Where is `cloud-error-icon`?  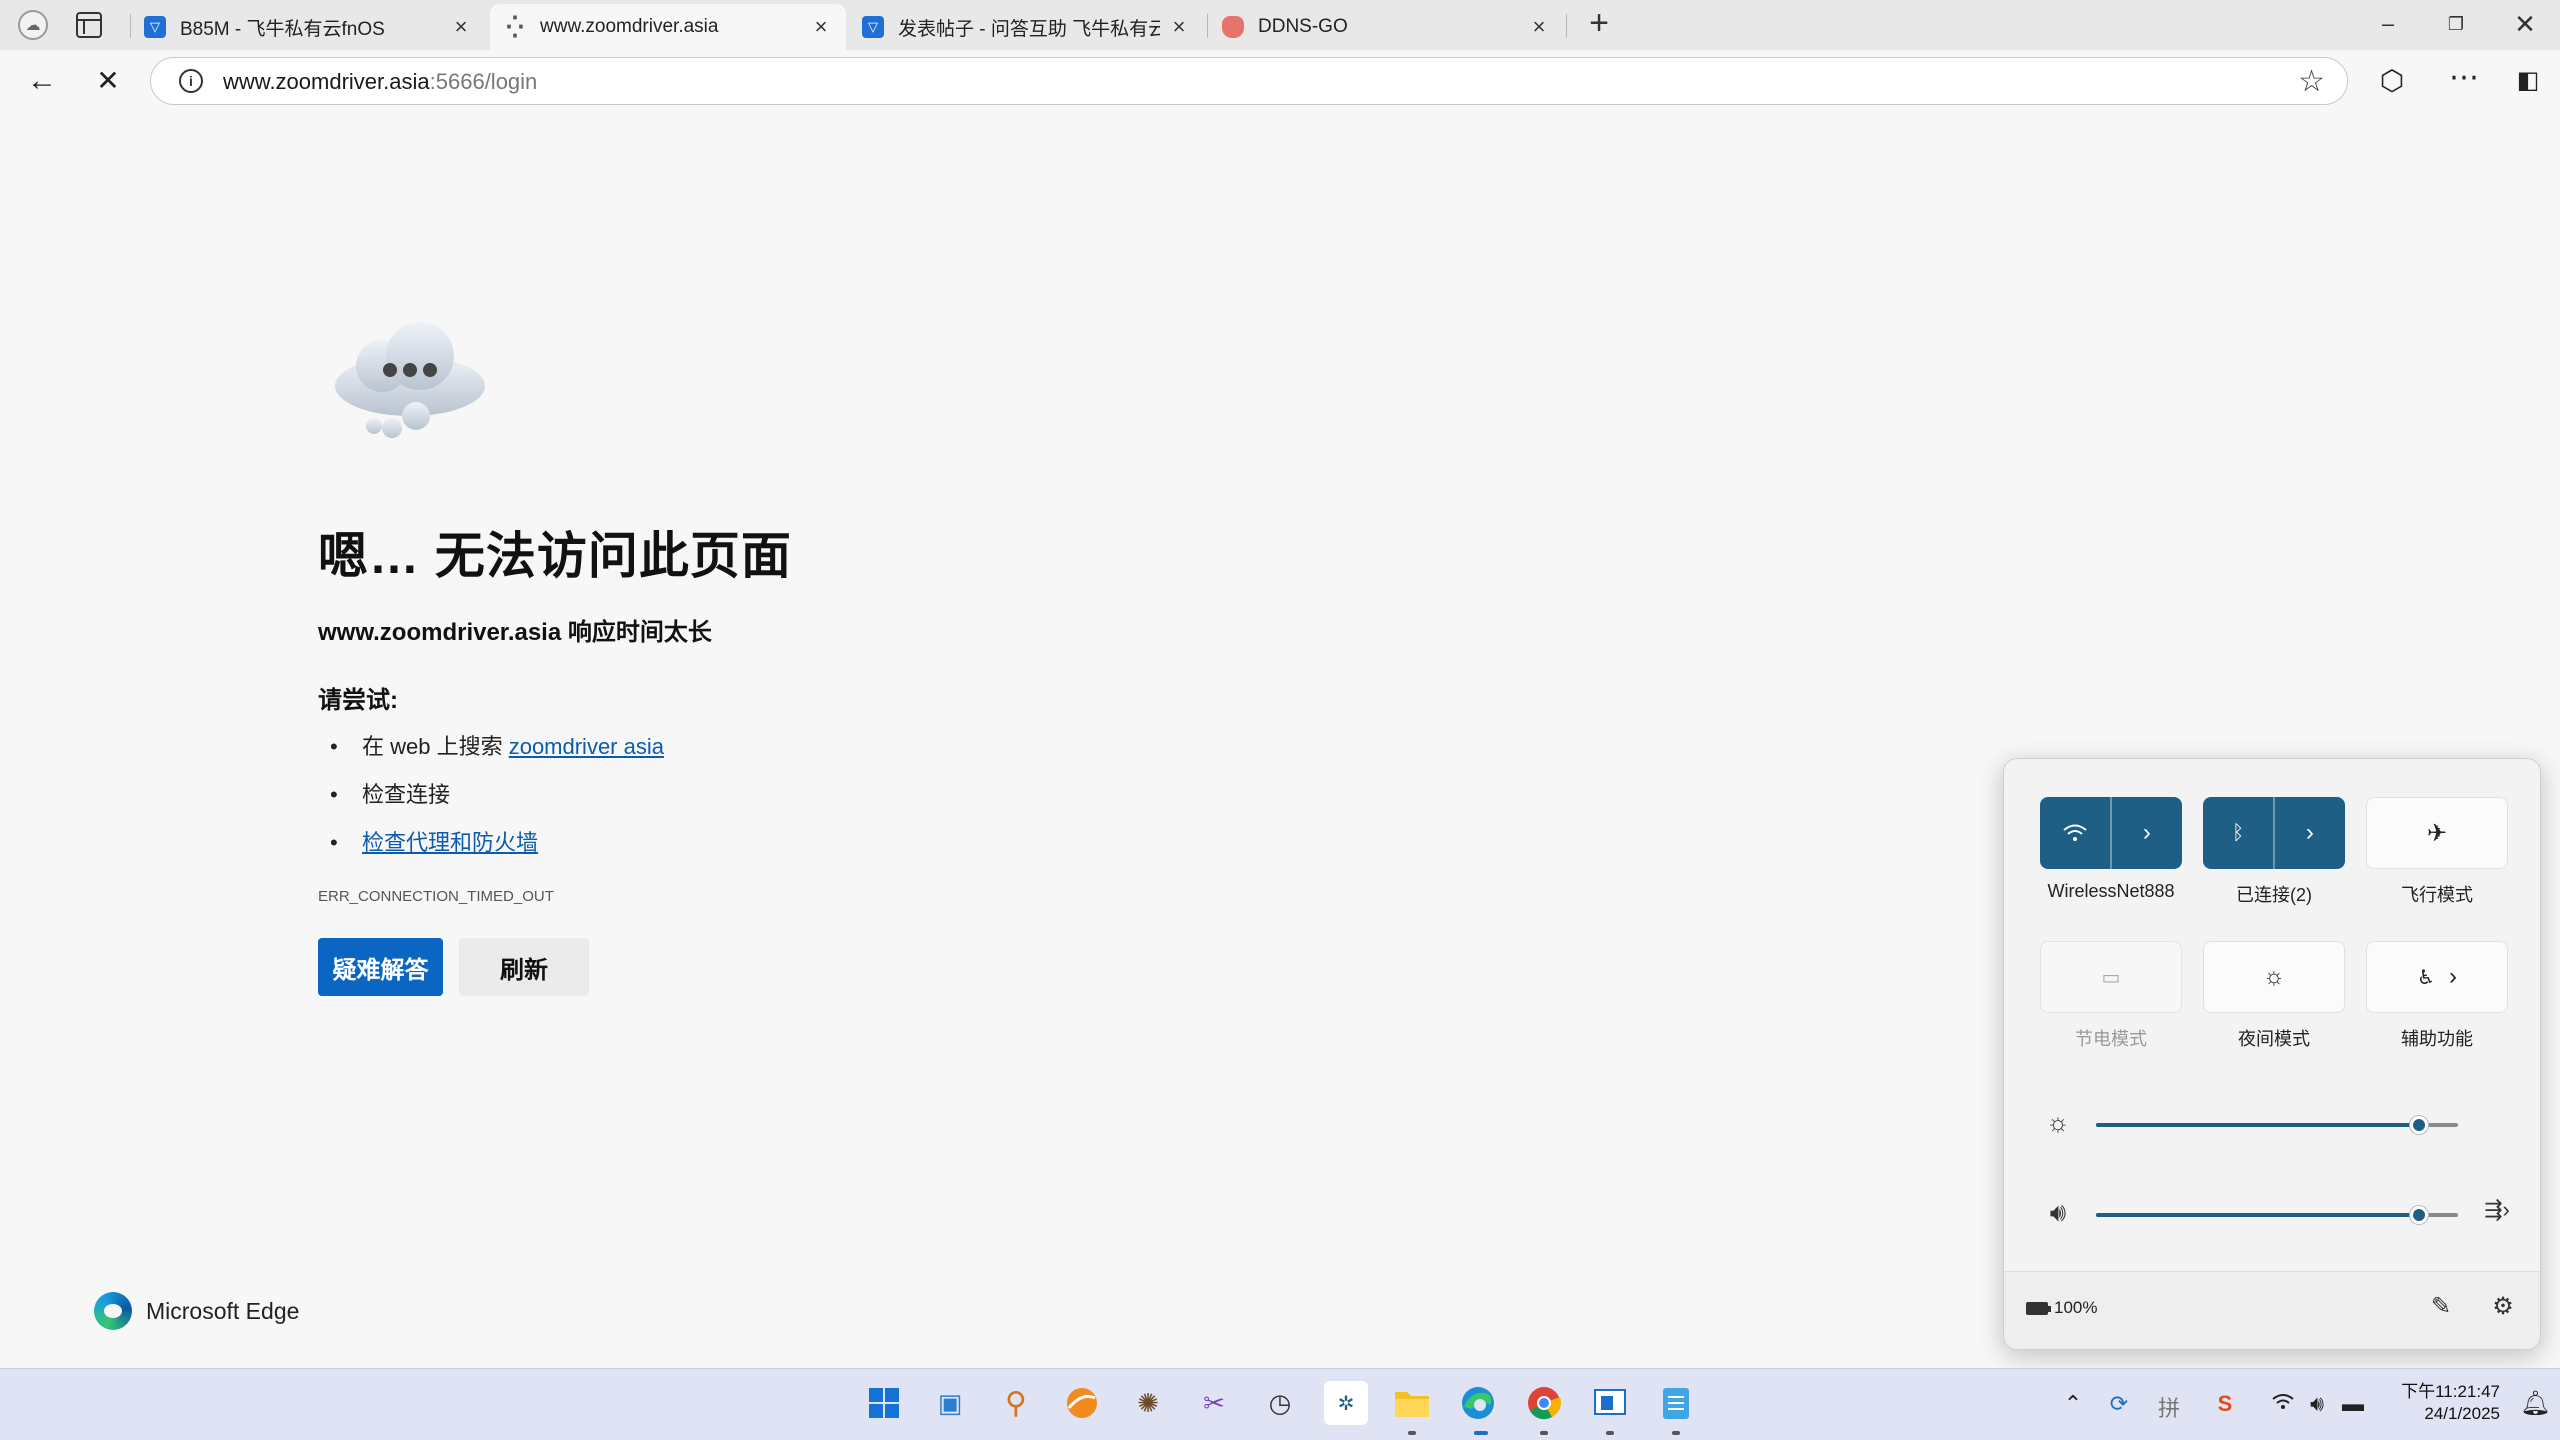
cloud-error-icon is located at coordinates (410, 380).